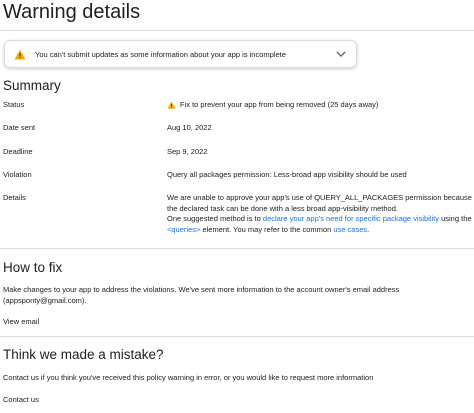 The width and height of the screenshot is (474, 413). What do you see at coordinates (14, 104) in the screenshot?
I see `status-label: Status` at bounding box center [14, 104].